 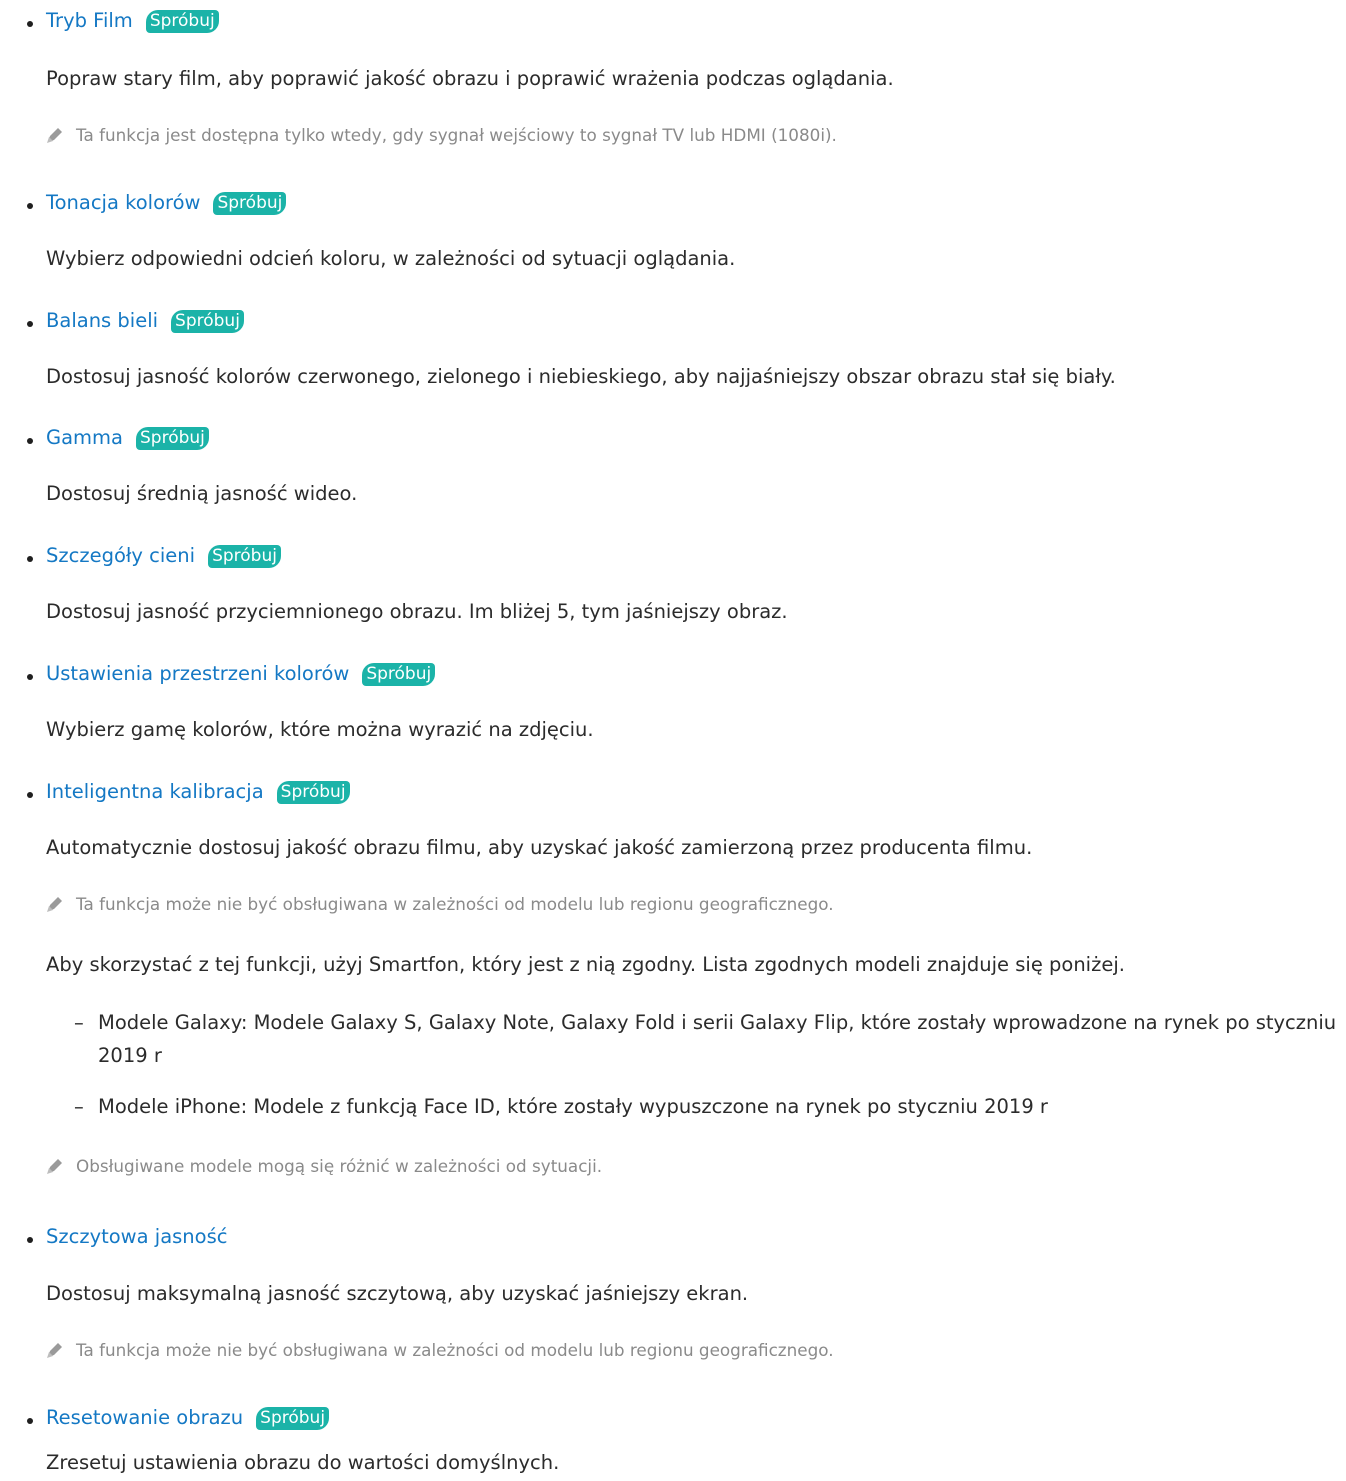 I want to click on item-title-text: Inteligentna kalibracja, so click(x=155, y=791).